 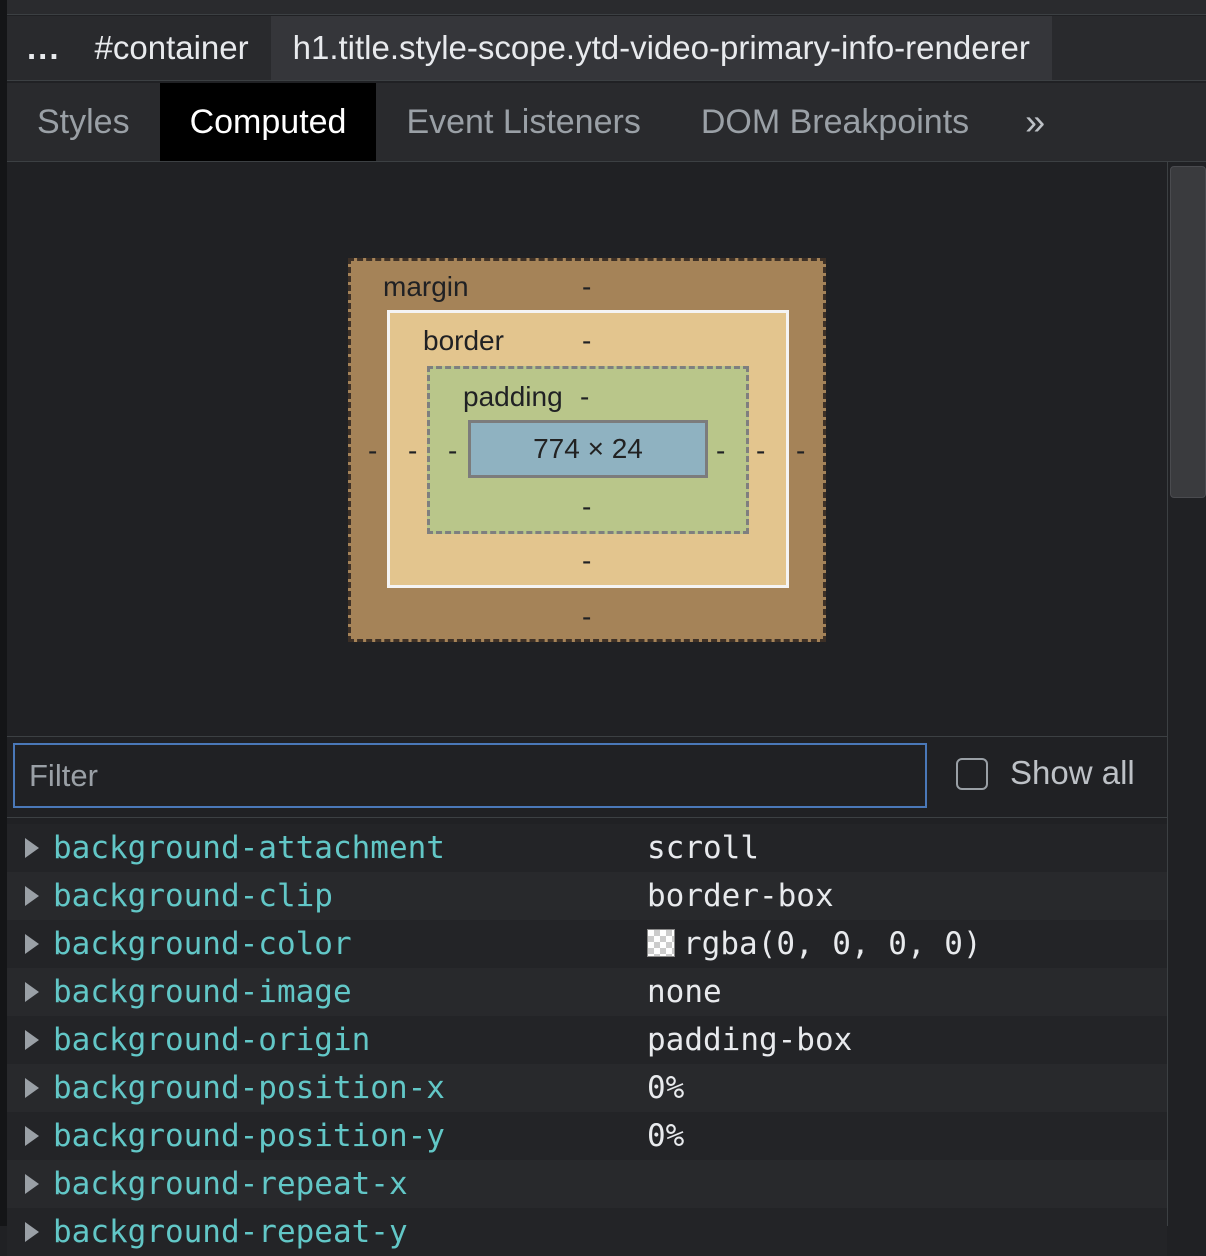 What do you see at coordinates (3, 613) in the screenshot?
I see `panel-left-edge` at bounding box center [3, 613].